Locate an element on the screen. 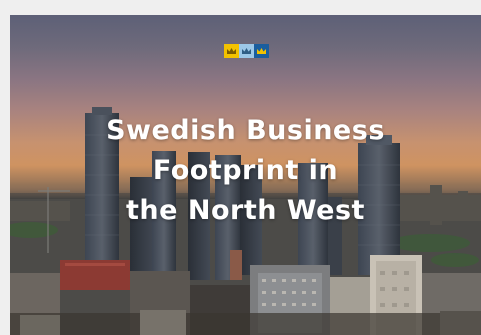  swedish-chamber-logo is located at coordinates (246, 51).